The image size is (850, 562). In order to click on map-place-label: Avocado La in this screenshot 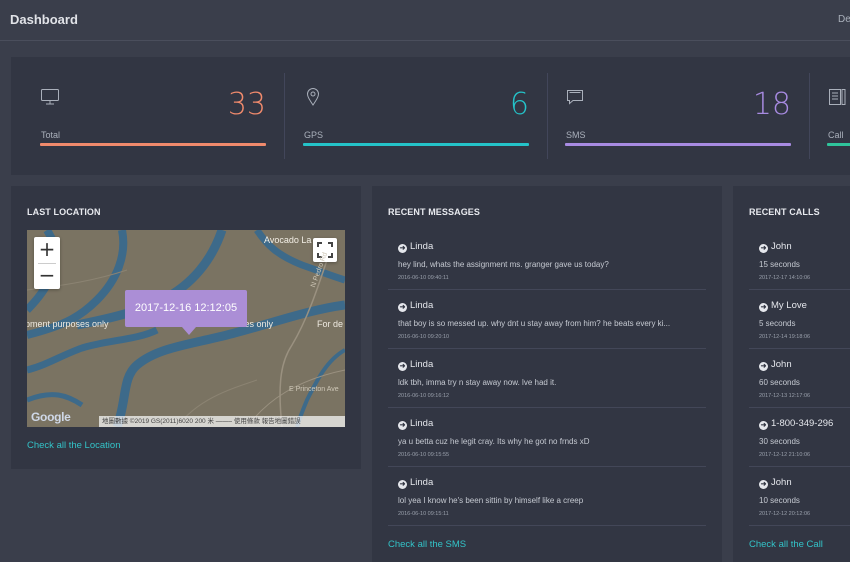, I will do `click(288, 240)`.